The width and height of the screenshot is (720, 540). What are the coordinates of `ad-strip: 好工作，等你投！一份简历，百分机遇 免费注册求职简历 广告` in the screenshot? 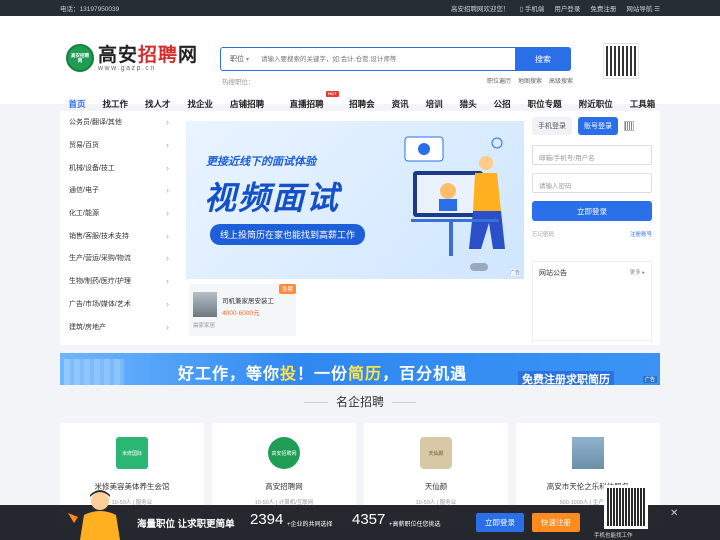 It's located at (360, 369).